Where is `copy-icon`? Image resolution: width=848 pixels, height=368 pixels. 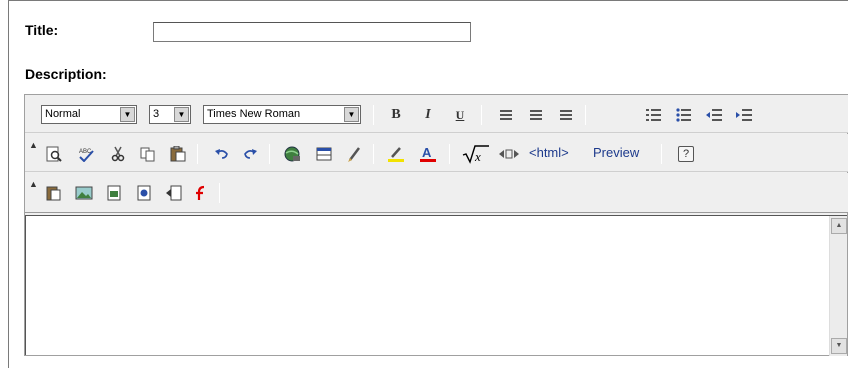 copy-icon is located at coordinates (147, 154).